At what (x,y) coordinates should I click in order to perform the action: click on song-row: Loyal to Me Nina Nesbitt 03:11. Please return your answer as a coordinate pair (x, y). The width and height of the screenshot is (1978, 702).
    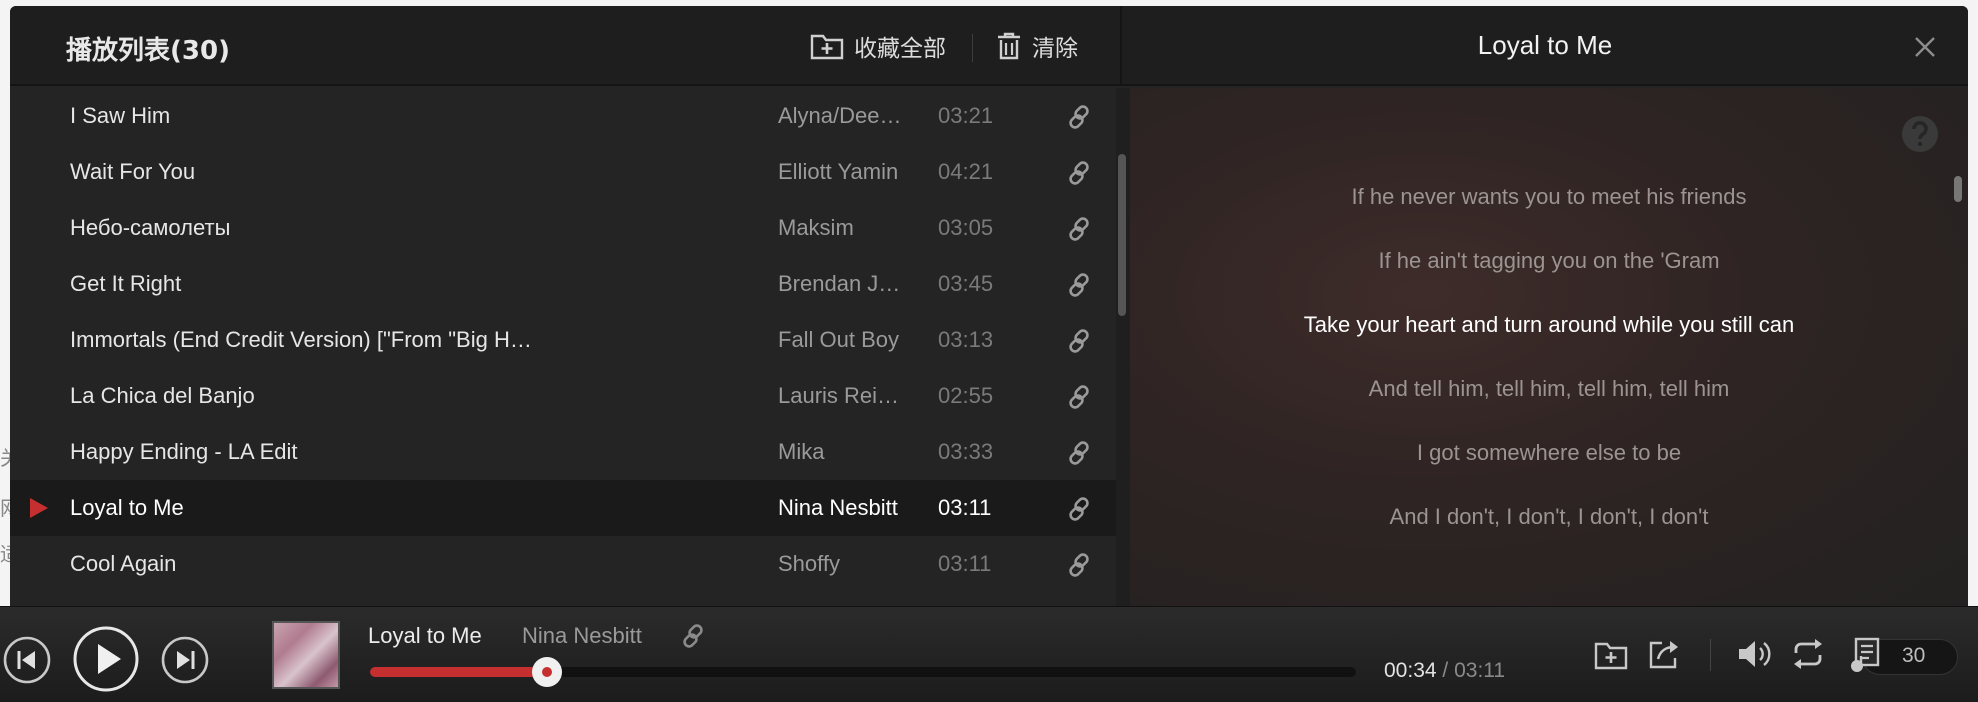
    Looking at the image, I should click on (563, 508).